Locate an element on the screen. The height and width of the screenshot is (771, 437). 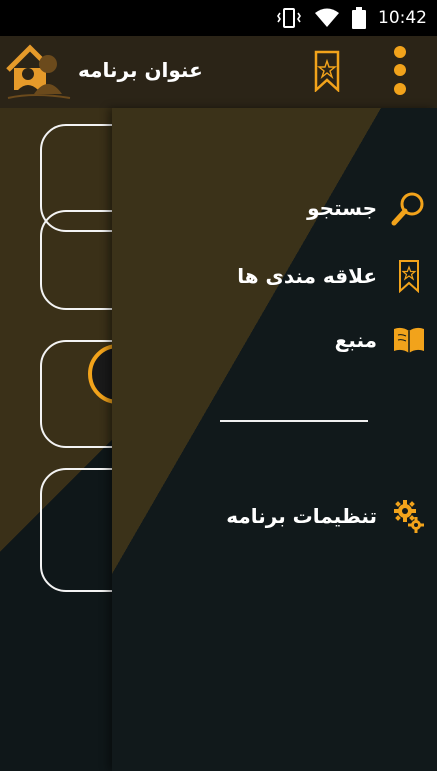
gears-icon is located at coordinates (409, 516).